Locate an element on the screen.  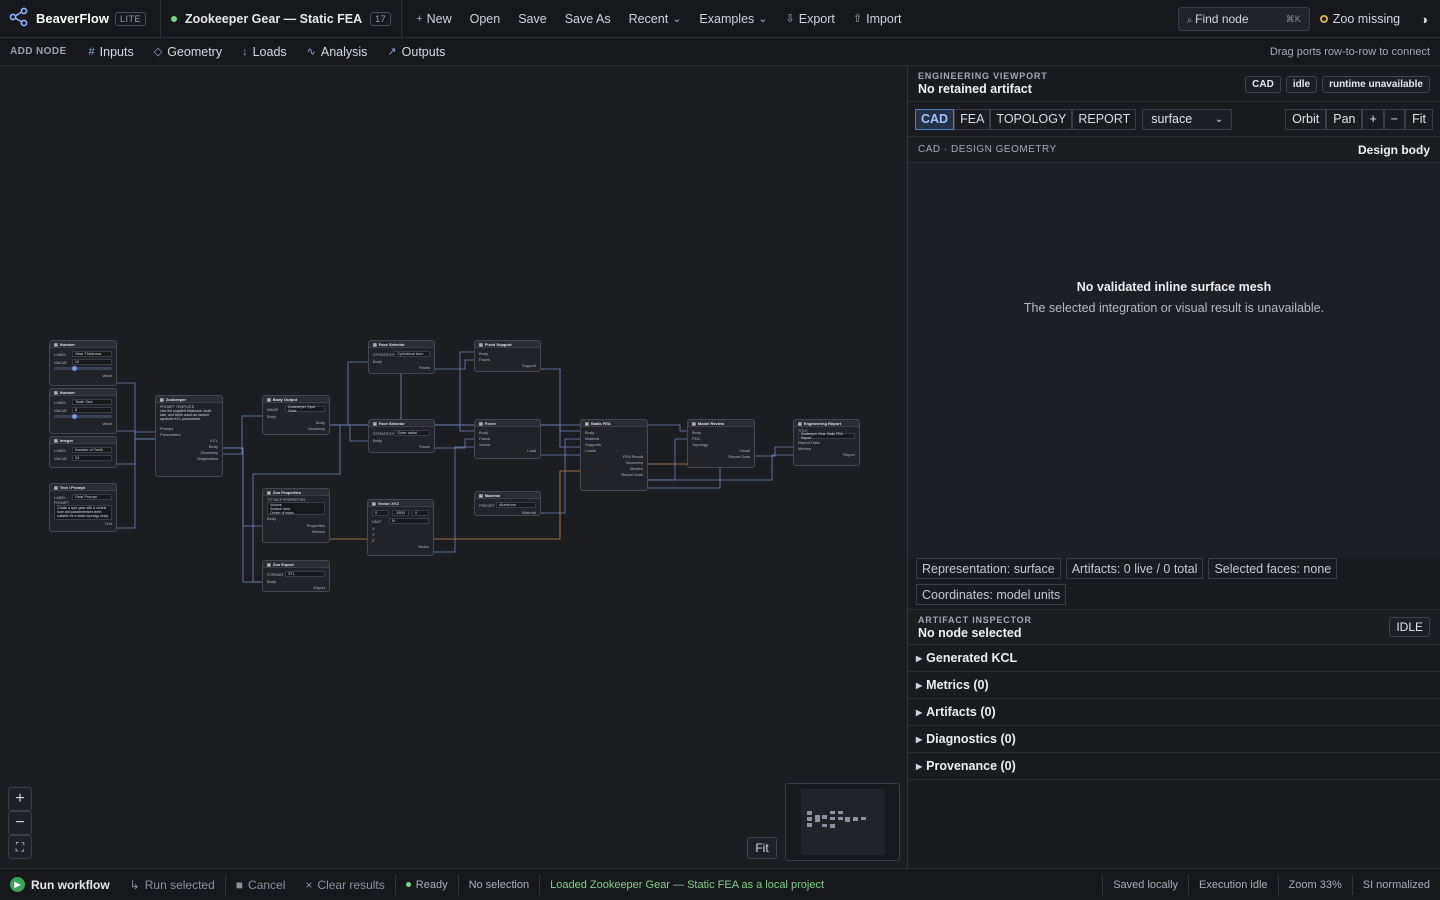
minimap-viewport is located at coordinates (843, 822).